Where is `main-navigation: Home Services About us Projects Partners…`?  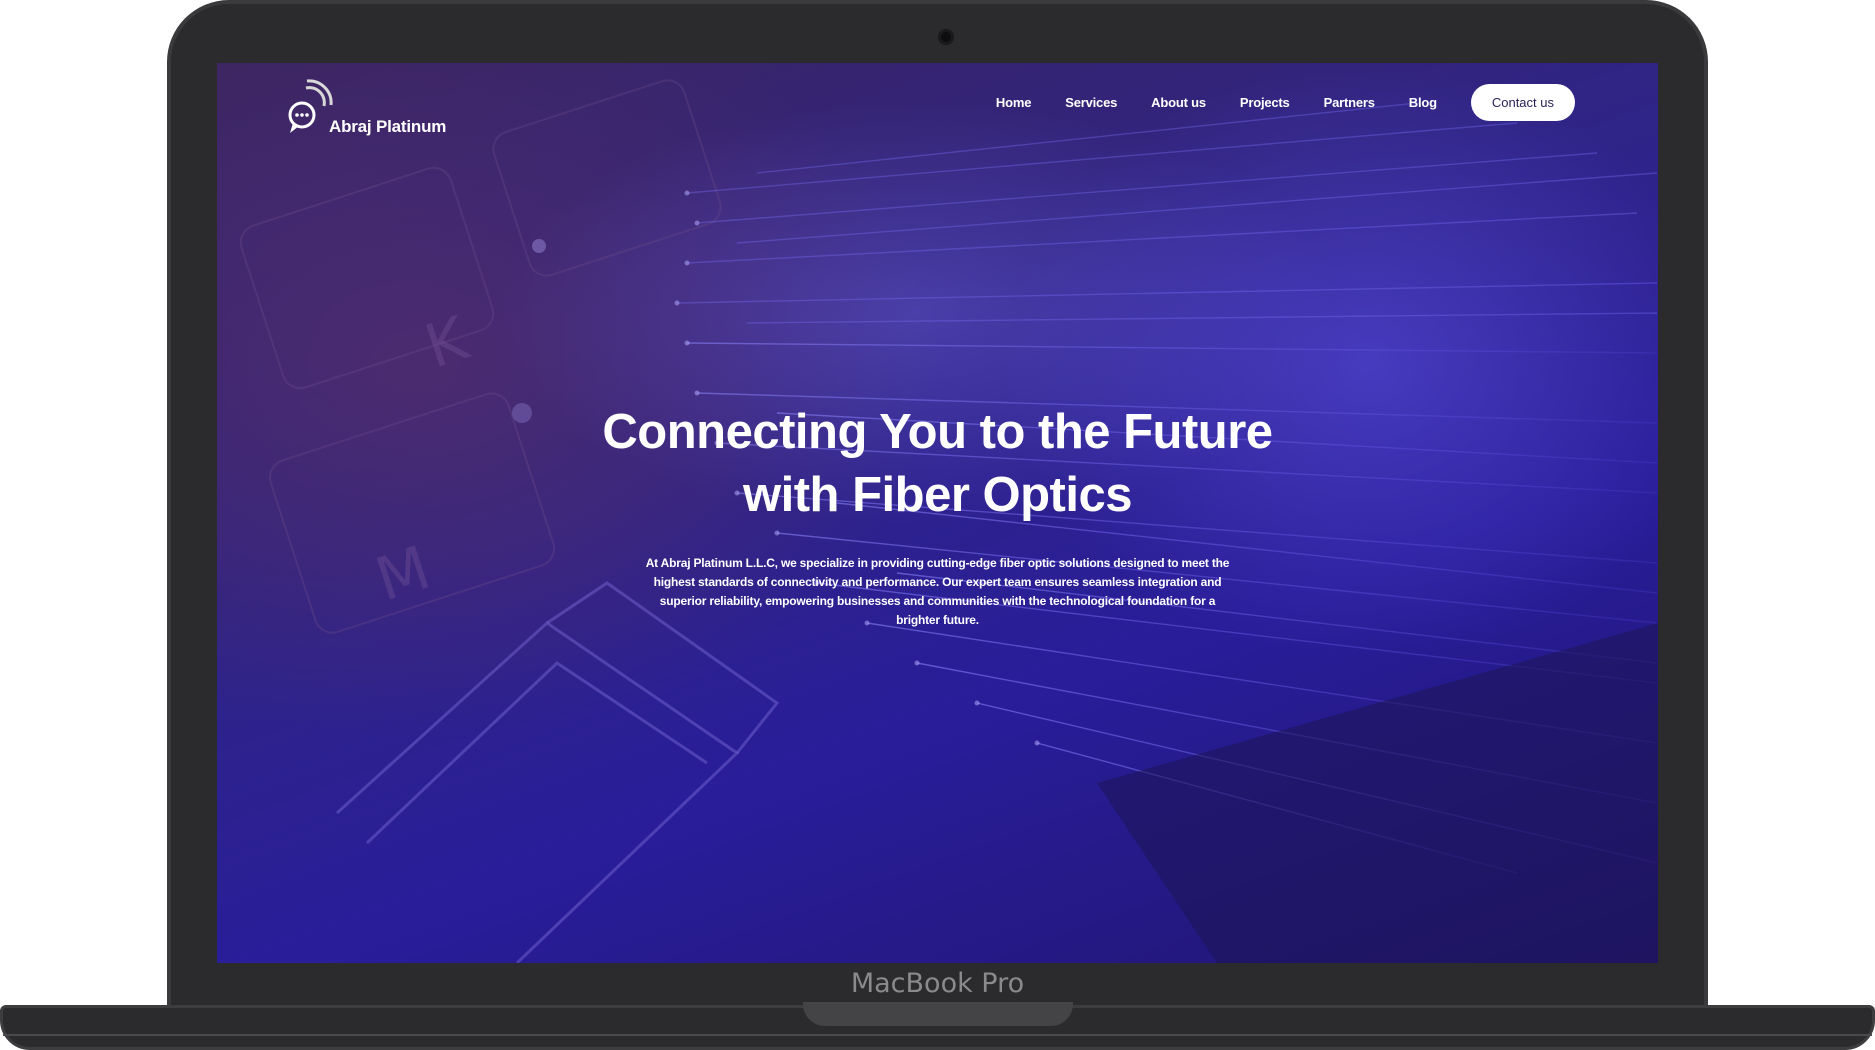 main-navigation: Home Services About us Projects Partners… is located at coordinates (1285, 102).